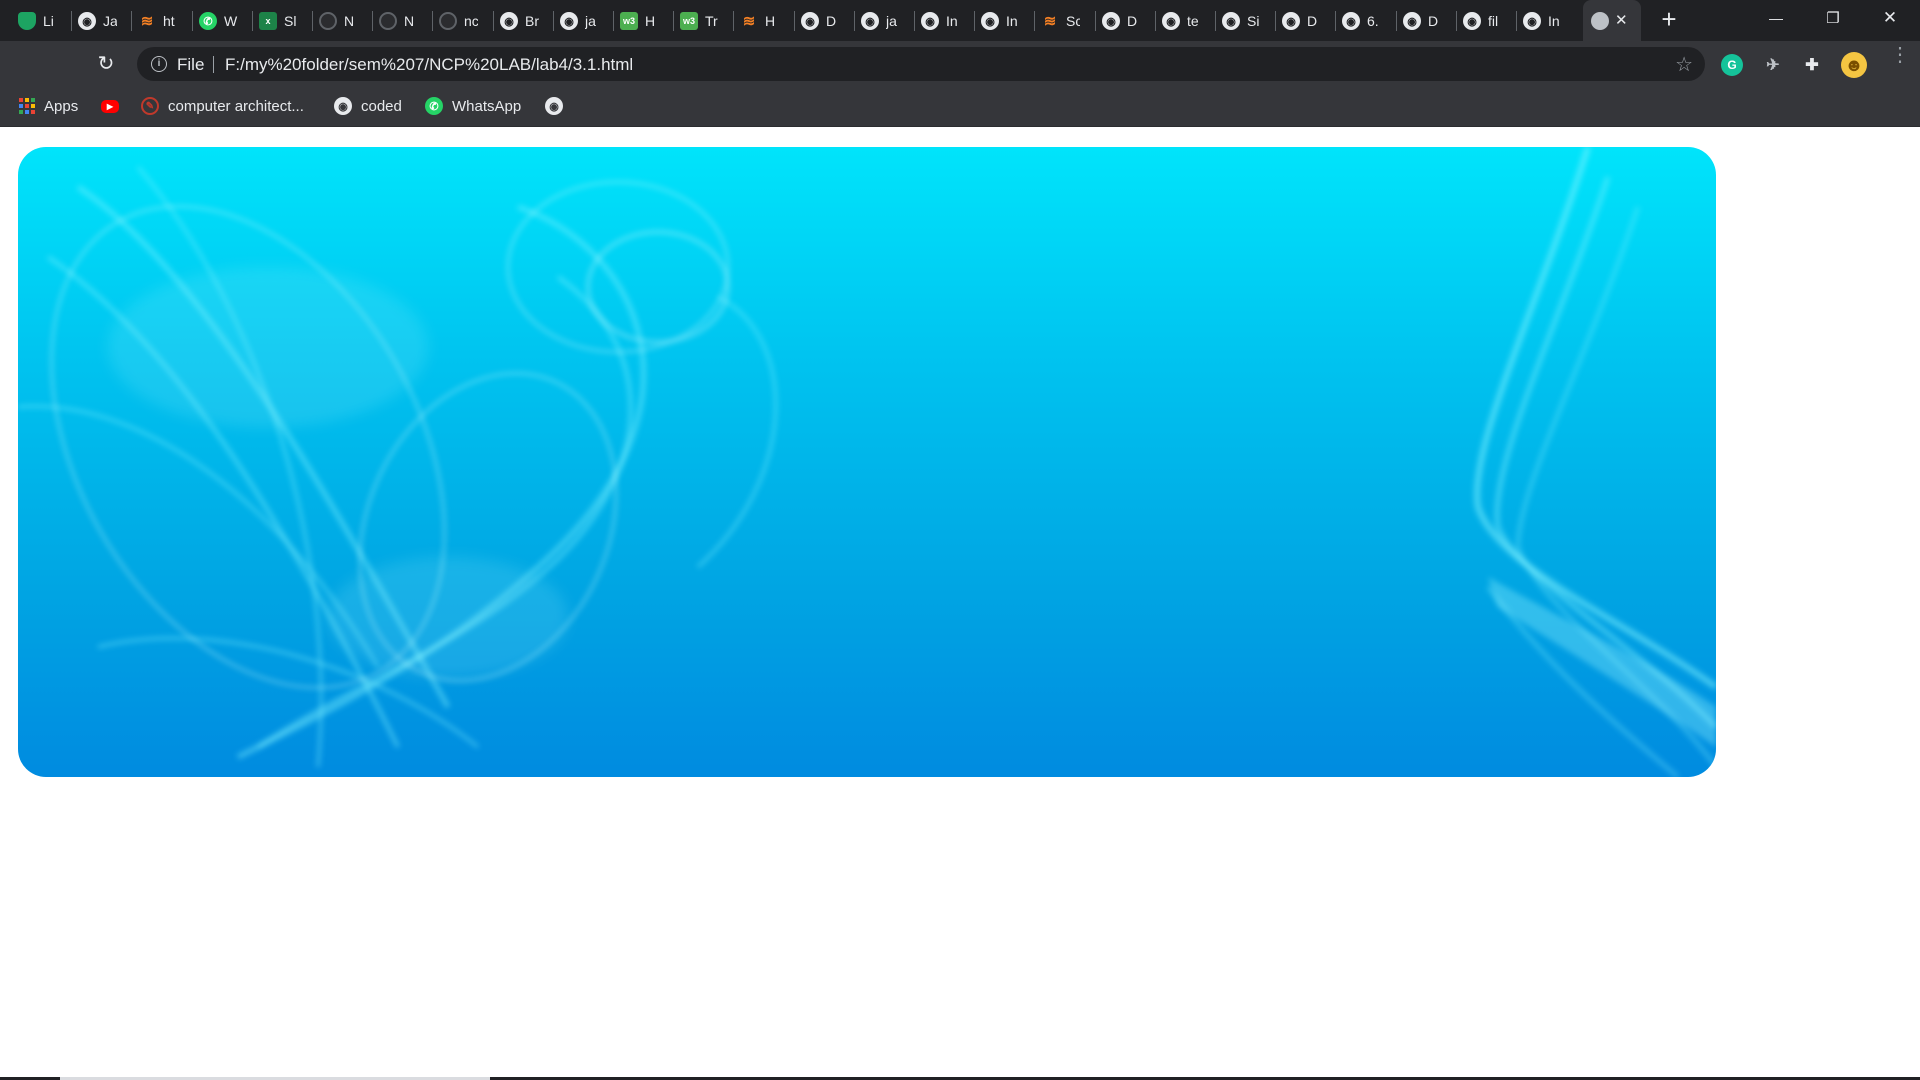 Image resolution: width=1920 pixels, height=1080 pixels. I want to click on puzzle-icon: ✚, so click(1812, 65).